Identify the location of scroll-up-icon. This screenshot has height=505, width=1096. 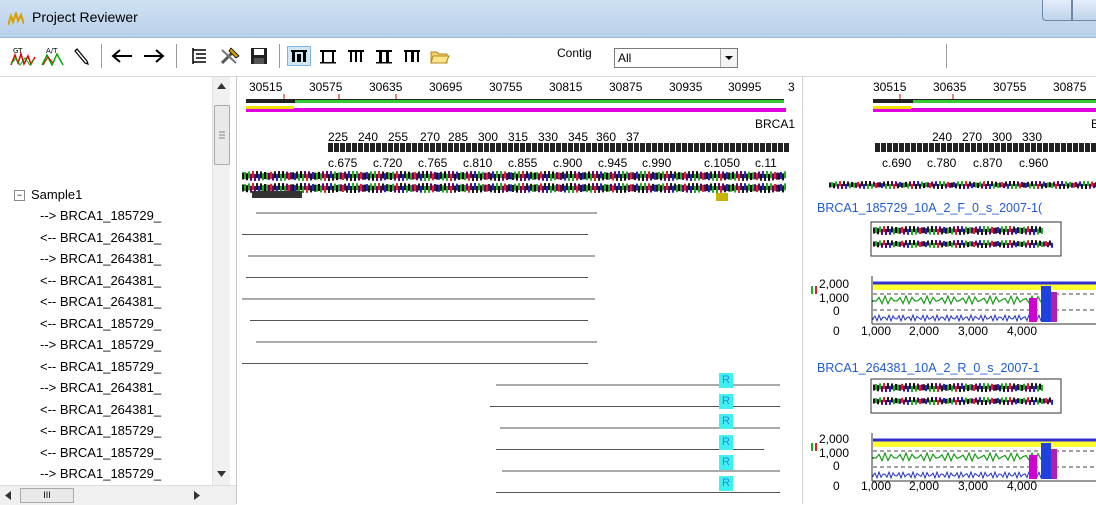
(221, 86).